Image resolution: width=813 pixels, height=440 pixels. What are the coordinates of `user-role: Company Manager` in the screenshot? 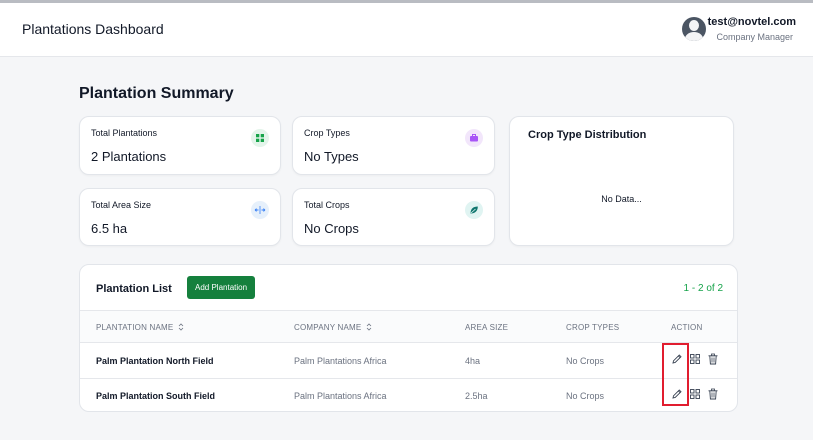 It's located at (754, 37).